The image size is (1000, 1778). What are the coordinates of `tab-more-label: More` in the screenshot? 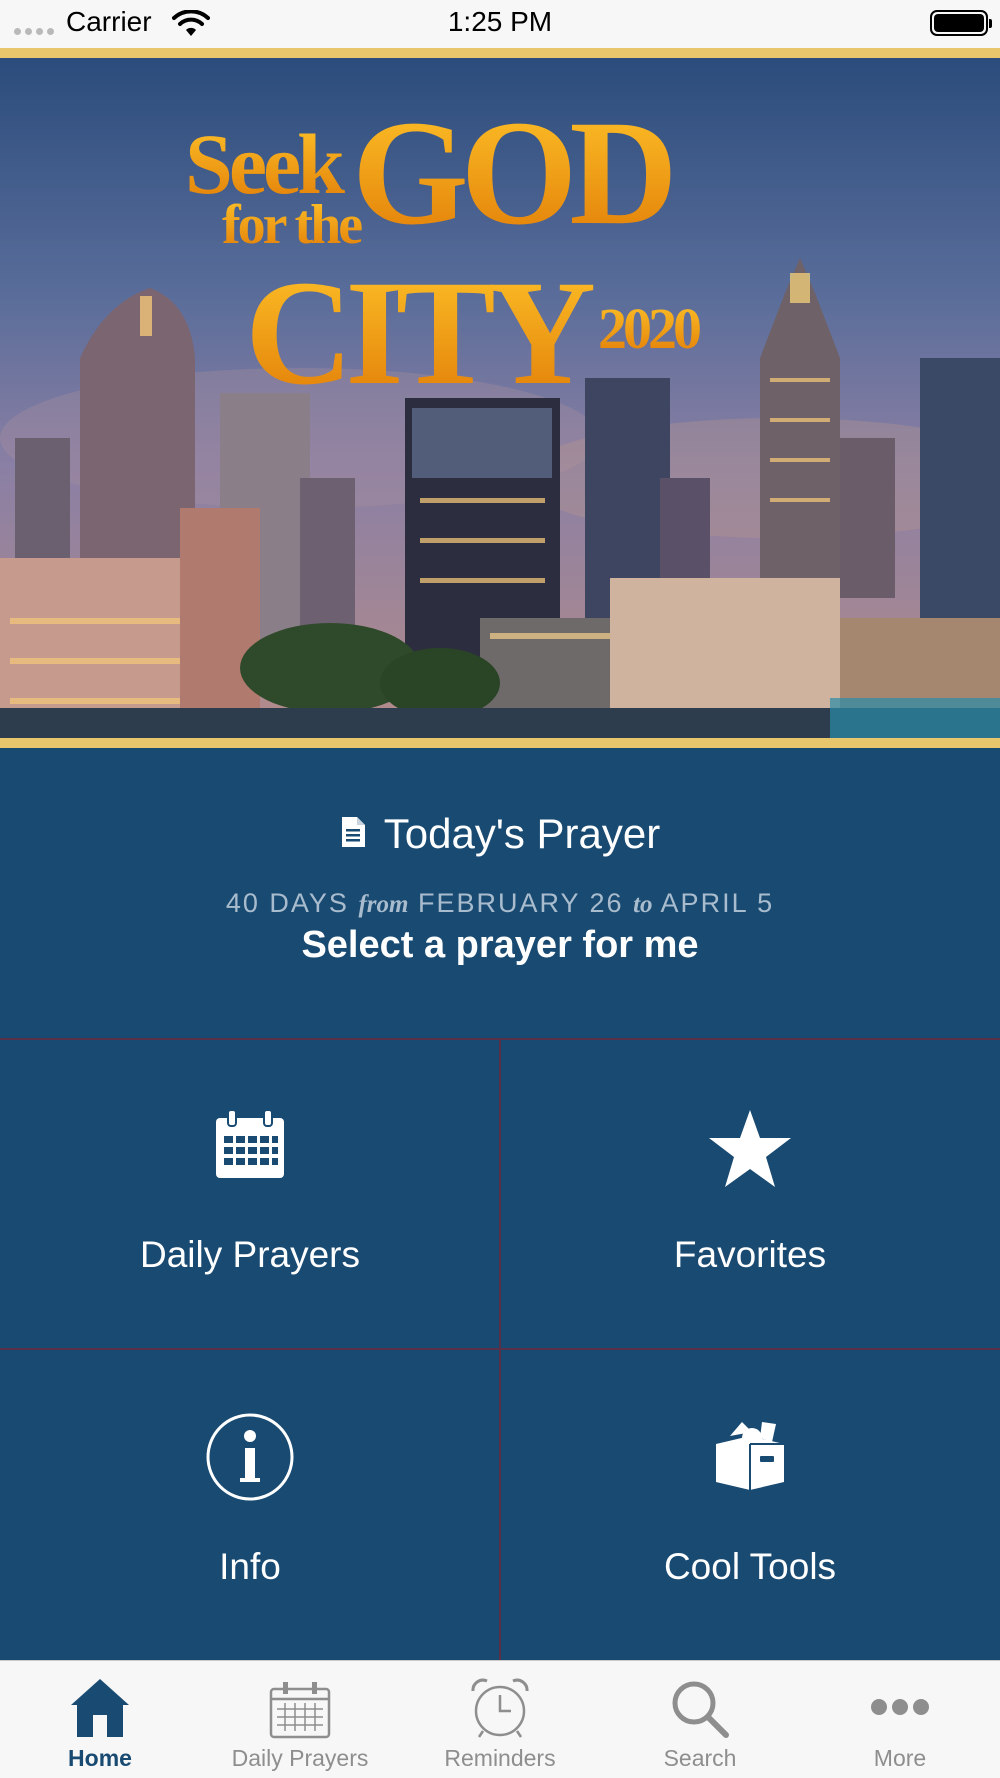 It's located at (900, 1758).